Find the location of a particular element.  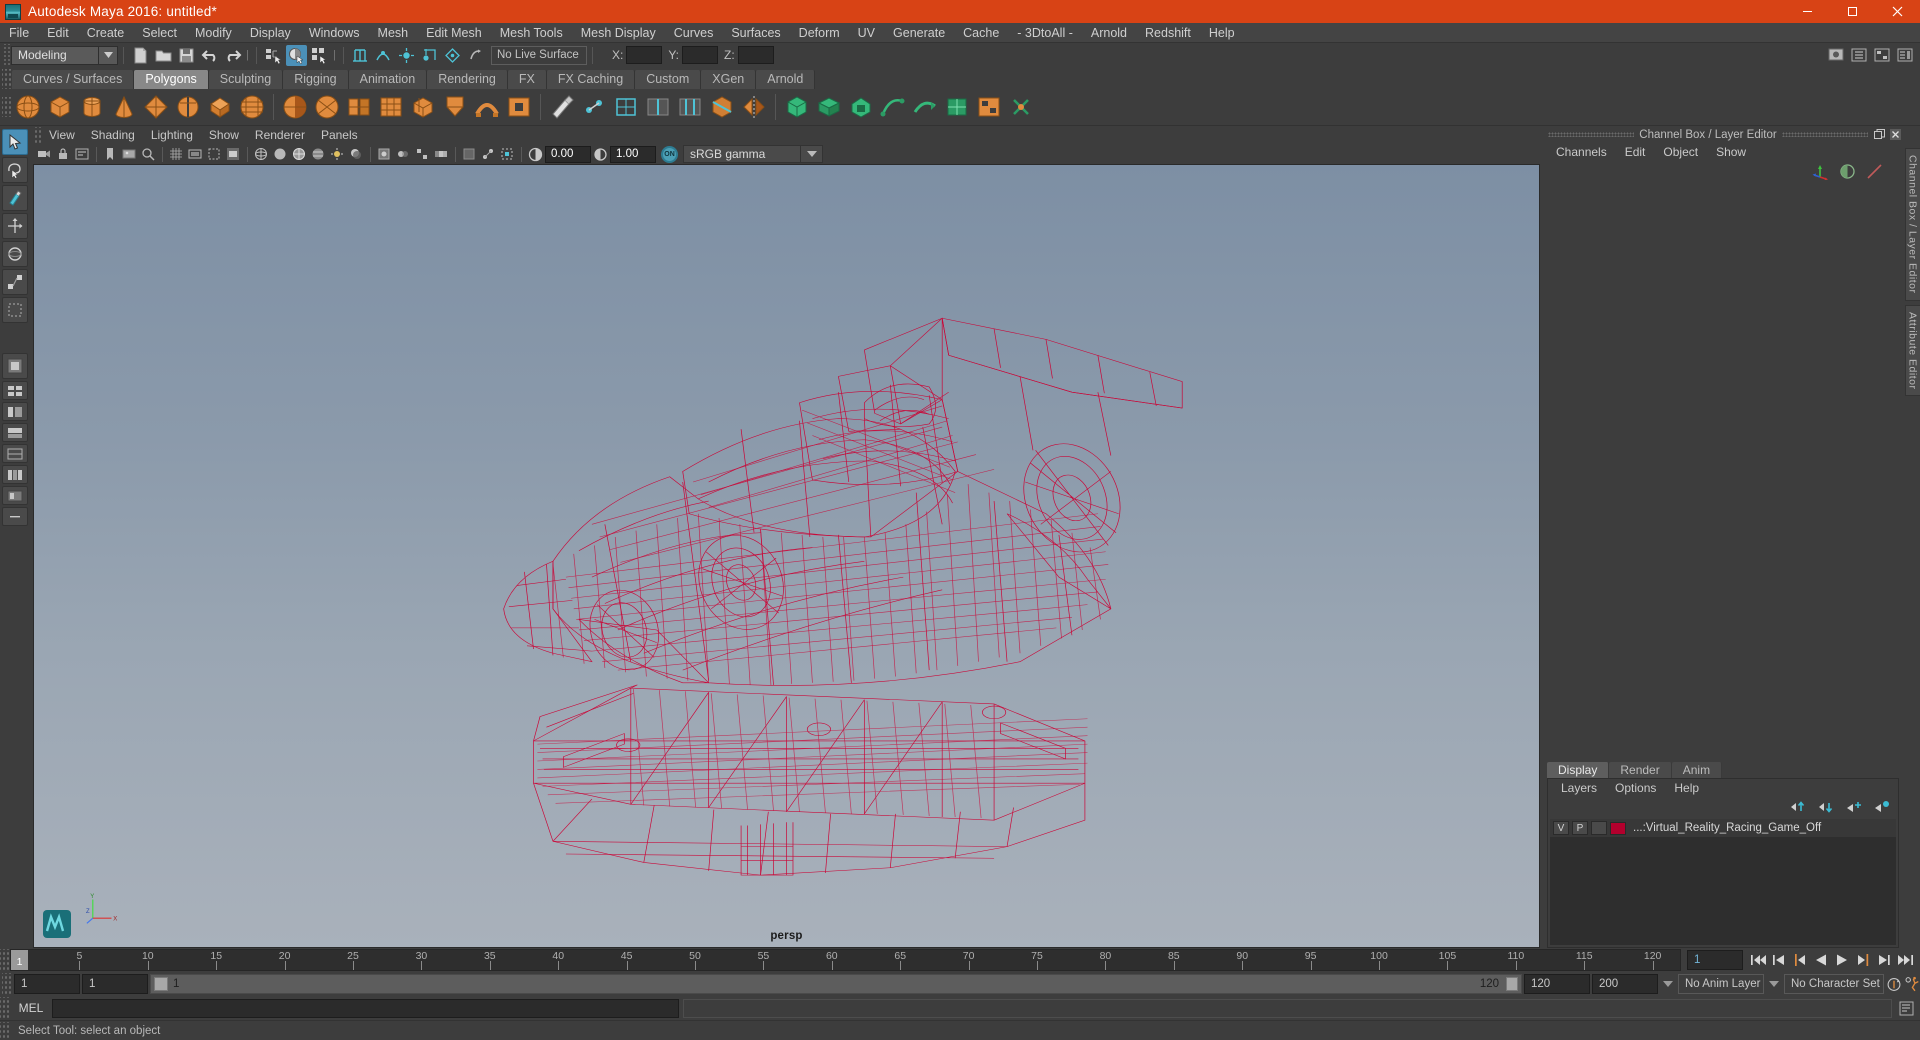

poly-sphere-icon is located at coordinates (28, 107).